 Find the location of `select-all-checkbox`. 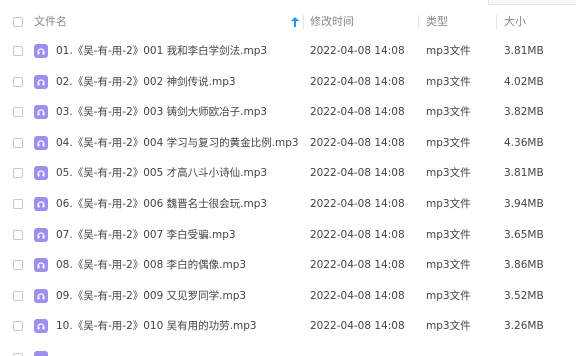

select-all-checkbox is located at coordinates (18, 22).